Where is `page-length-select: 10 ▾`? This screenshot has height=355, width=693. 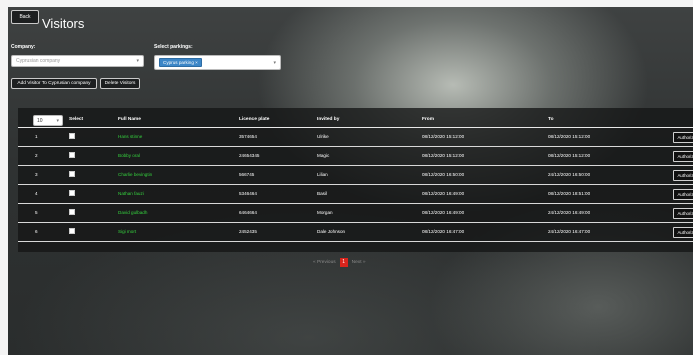 page-length-select: 10 ▾ is located at coordinates (48, 120).